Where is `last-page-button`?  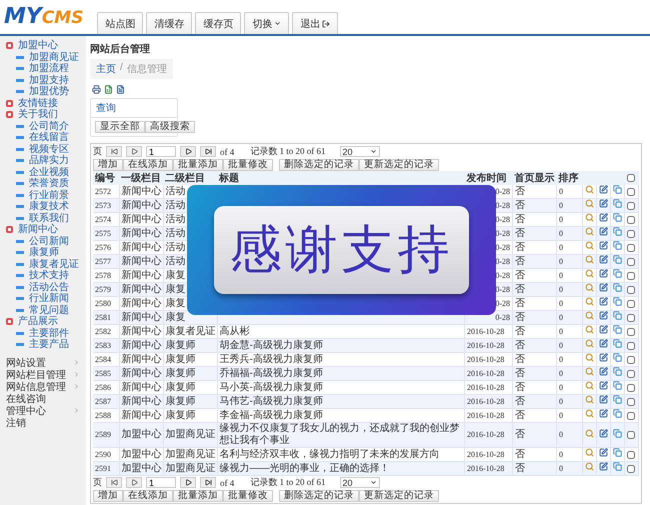 last-page-button is located at coordinates (208, 151).